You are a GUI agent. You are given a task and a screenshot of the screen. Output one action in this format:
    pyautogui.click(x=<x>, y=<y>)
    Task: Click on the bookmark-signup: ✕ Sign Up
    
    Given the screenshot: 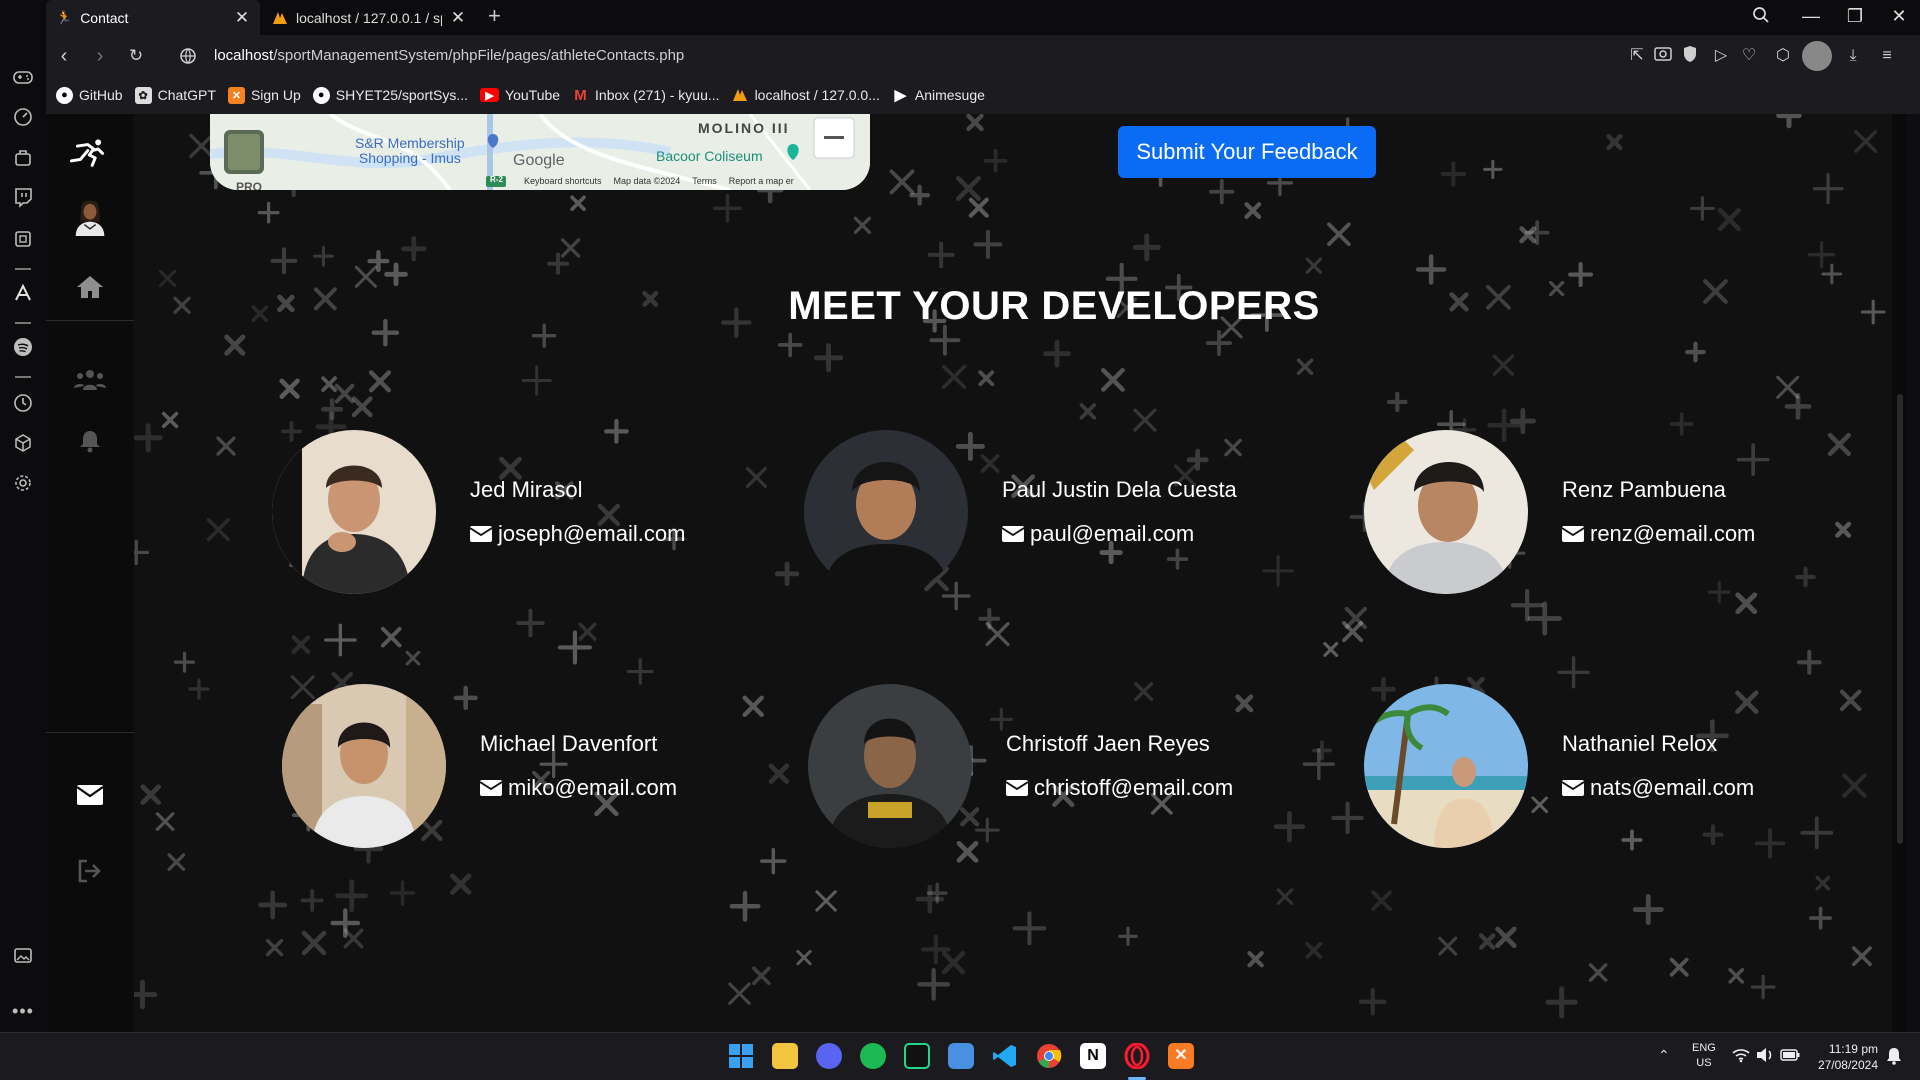 What is the action you would take?
    pyautogui.click(x=264, y=95)
    